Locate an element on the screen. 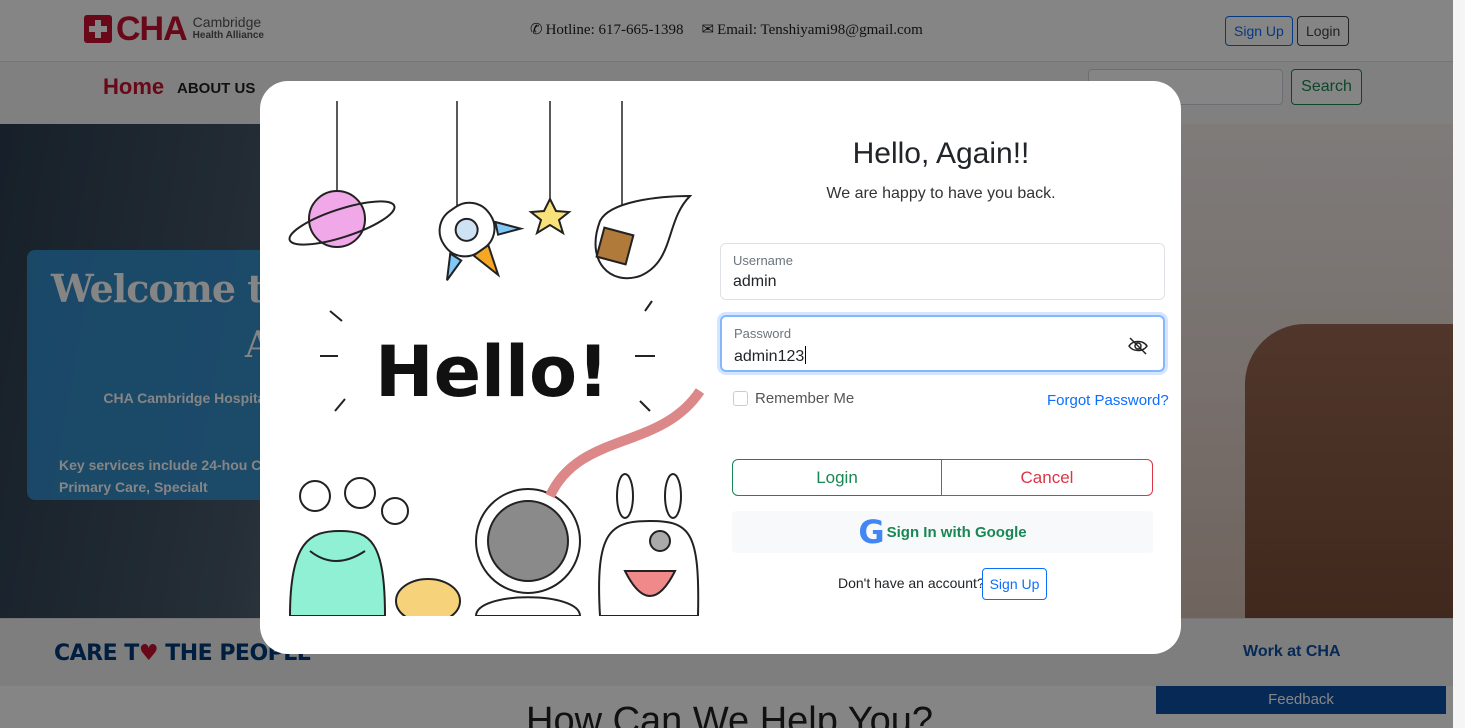  forgot-password-link: Forgot Password? is located at coordinates (1108, 400).